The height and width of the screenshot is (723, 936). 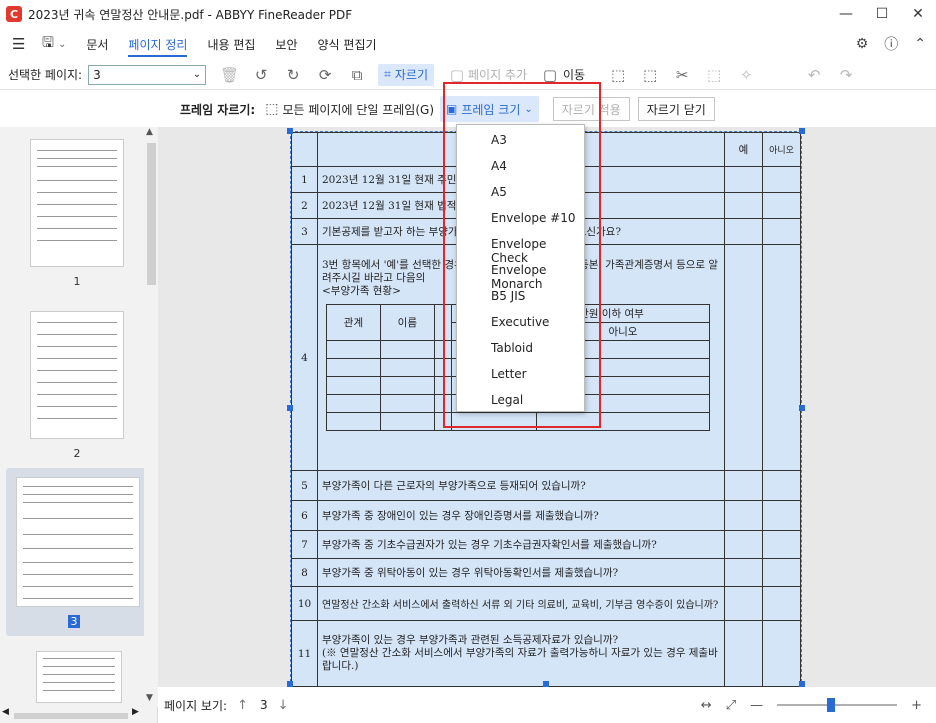 I want to click on option-b5-jis: B5 JIS, so click(x=508, y=296).